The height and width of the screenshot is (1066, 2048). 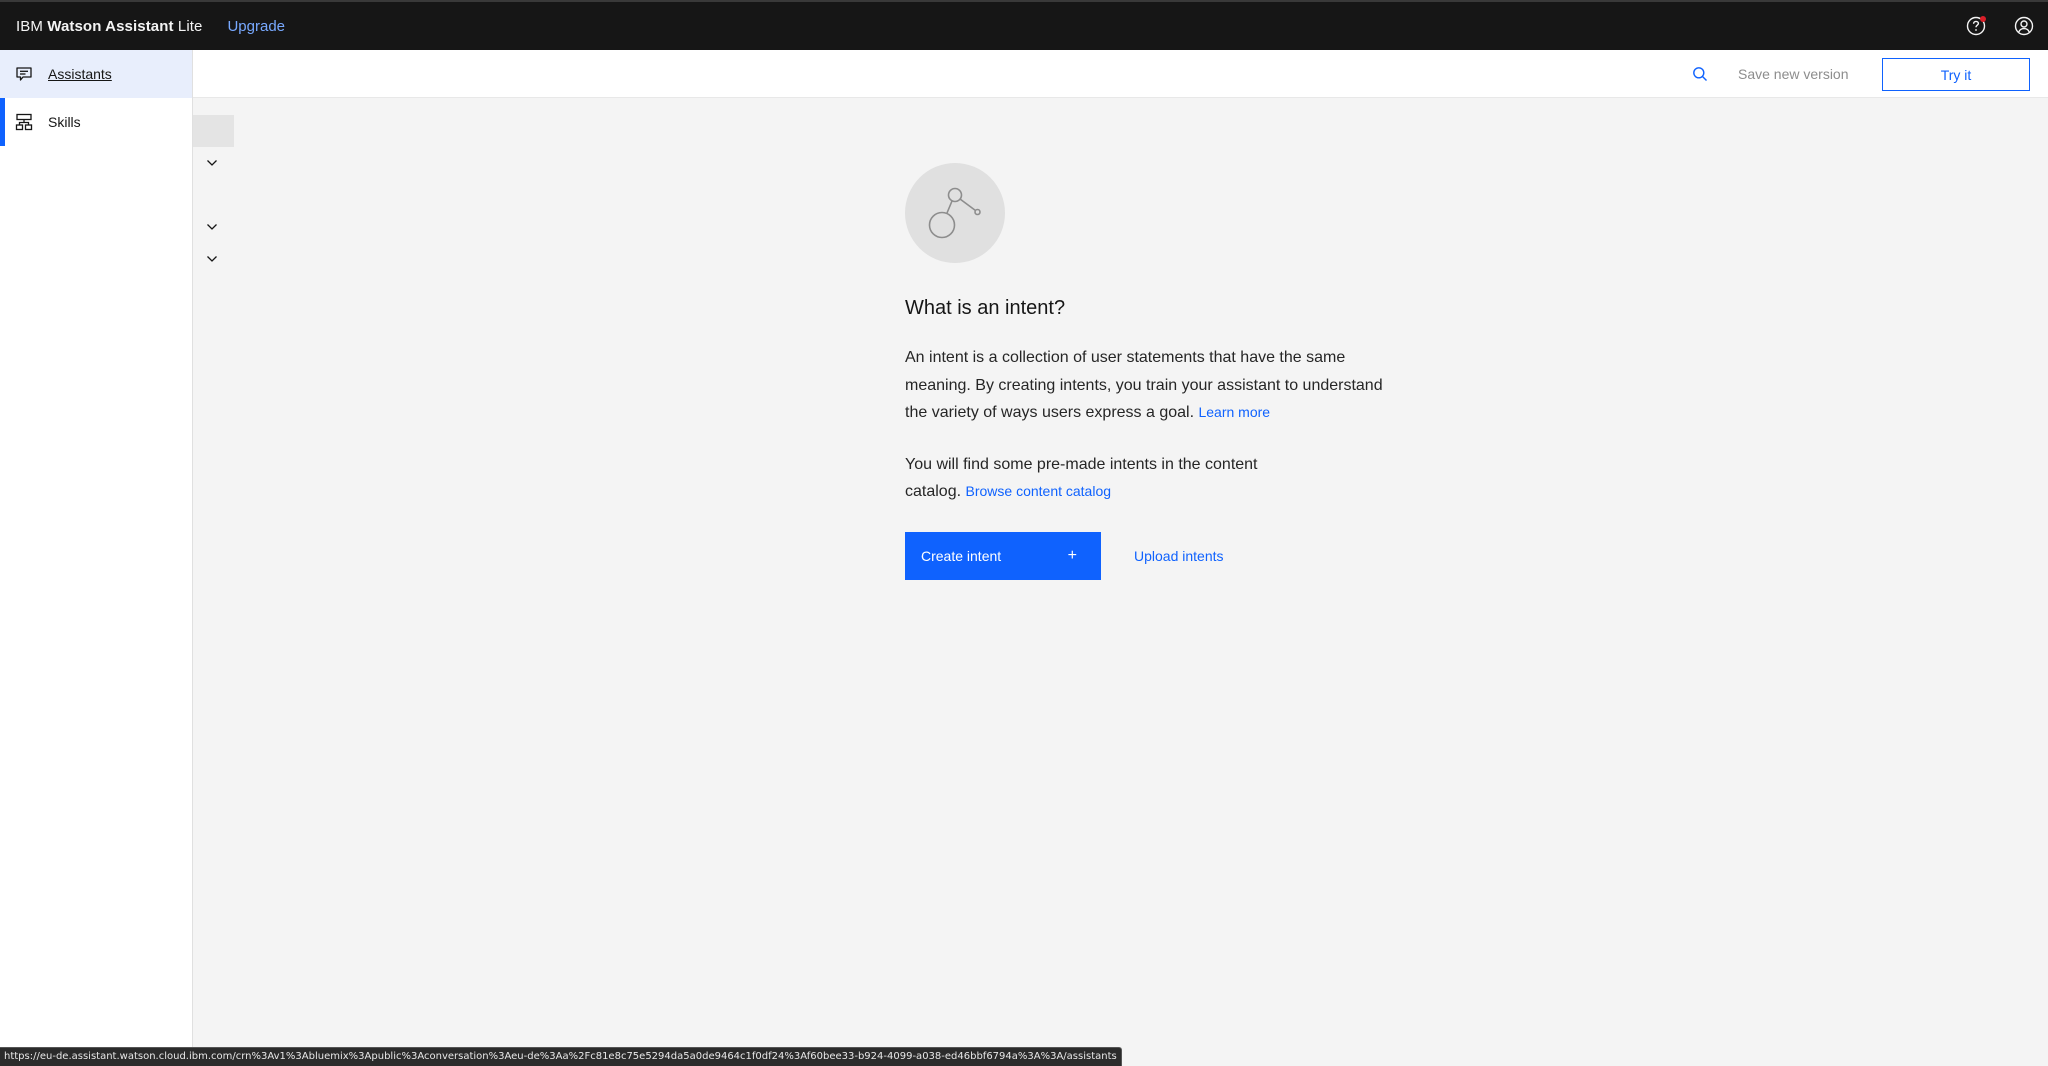 What do you see at coordinates (1003, 555) in the screenshot?
I see `create-intent-button: Create intent +` at bounding box center [1003, 555].